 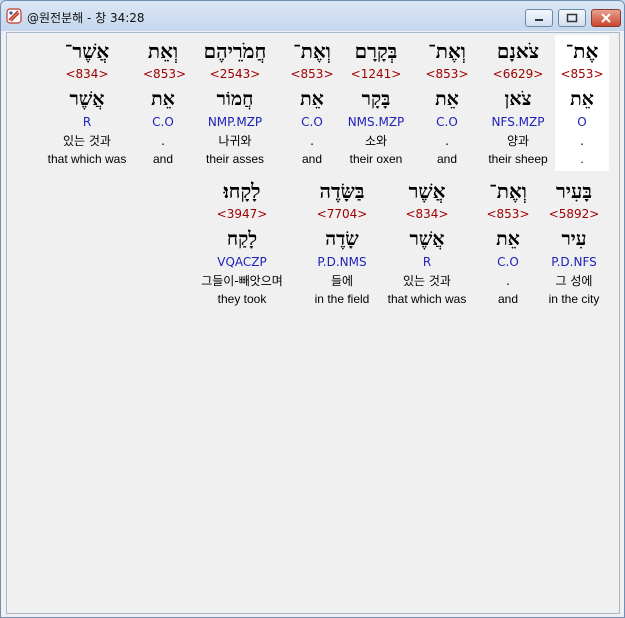 I want to click on word-heb: וְאֵת, so click(x=163, y=51).